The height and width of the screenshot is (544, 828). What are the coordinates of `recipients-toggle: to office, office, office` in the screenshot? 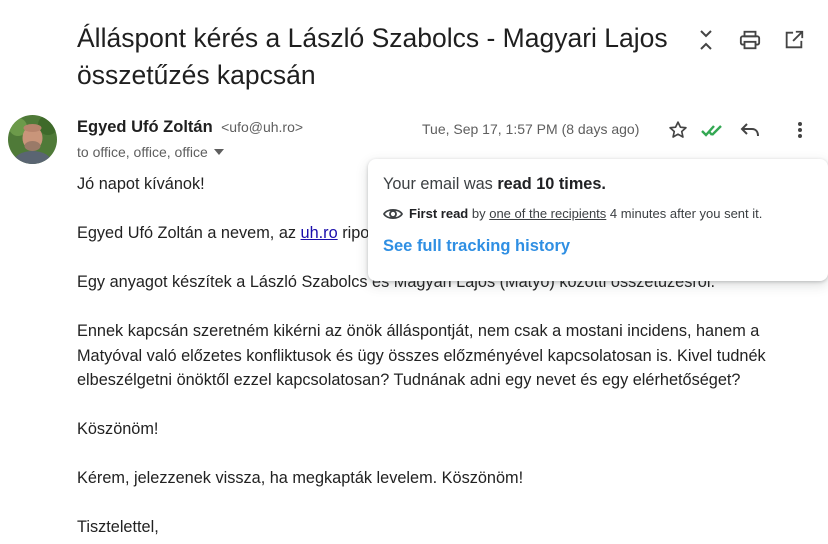 It's located at (150, 152).